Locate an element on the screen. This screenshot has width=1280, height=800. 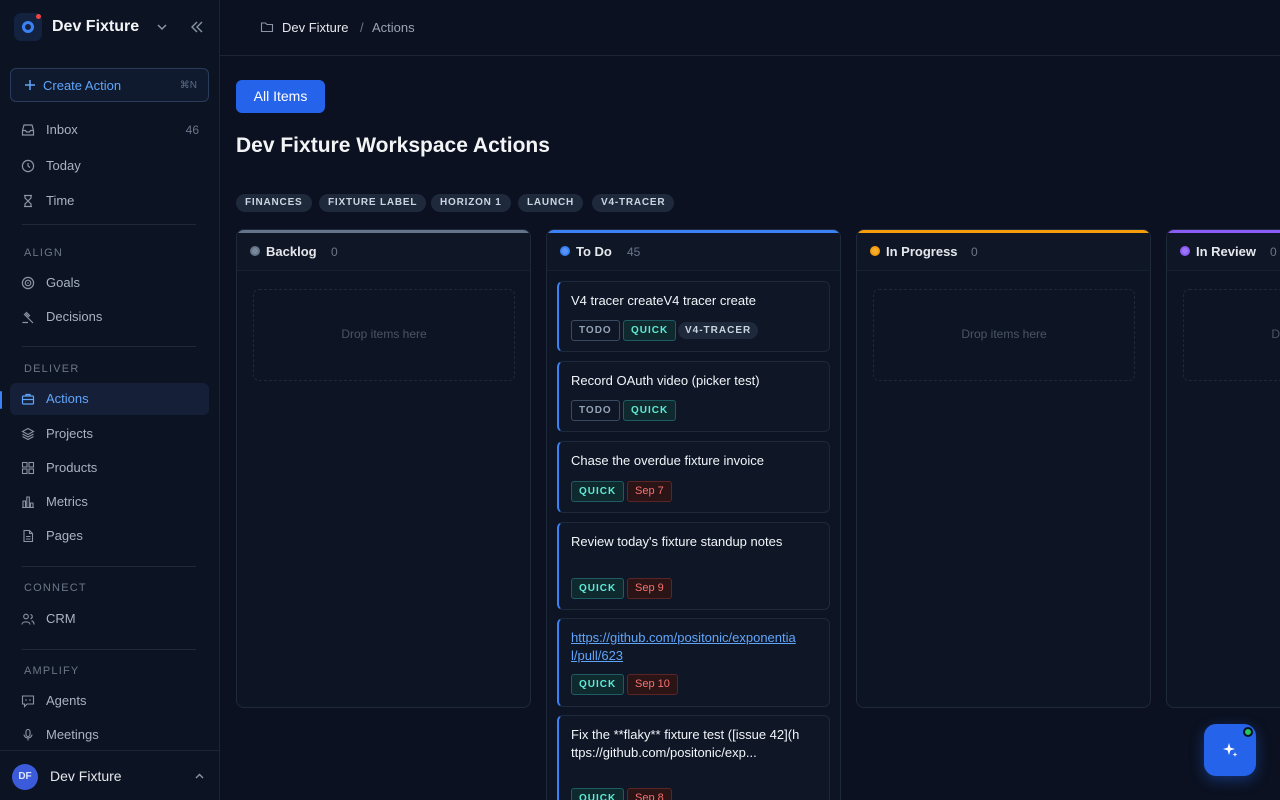
sidebar-item-actions: Actions is located at coordinates (109, 399).